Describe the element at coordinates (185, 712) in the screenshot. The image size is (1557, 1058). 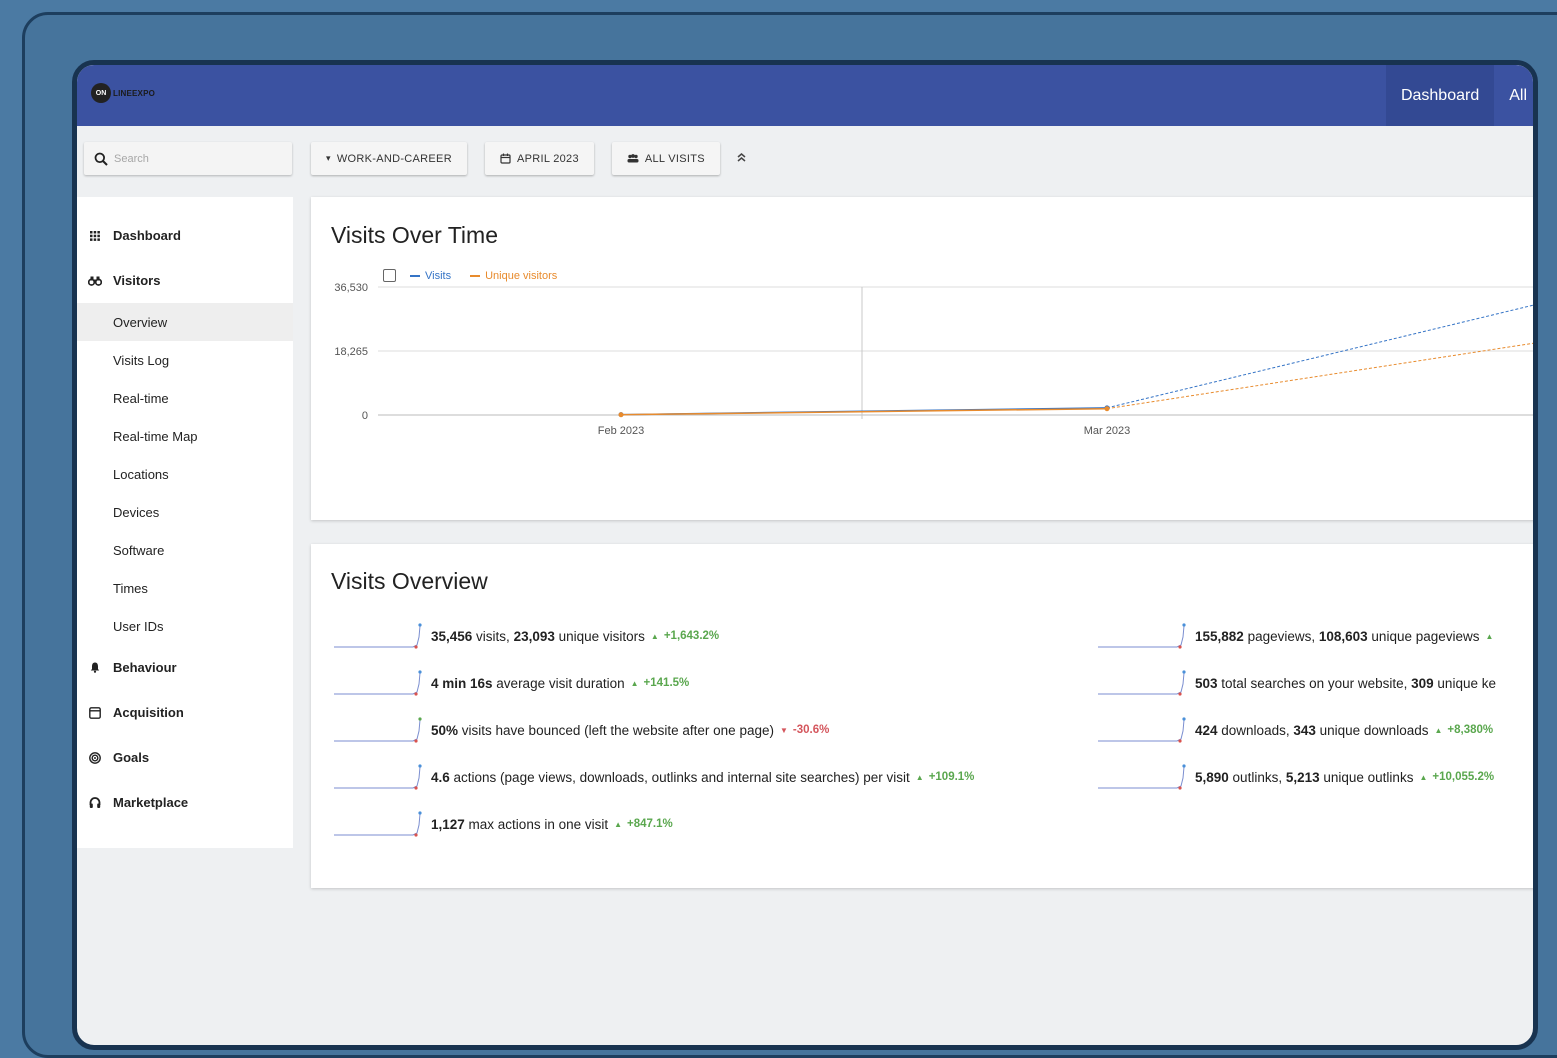
I see `sidebar-item-acquisition: Acquisition` at that location.